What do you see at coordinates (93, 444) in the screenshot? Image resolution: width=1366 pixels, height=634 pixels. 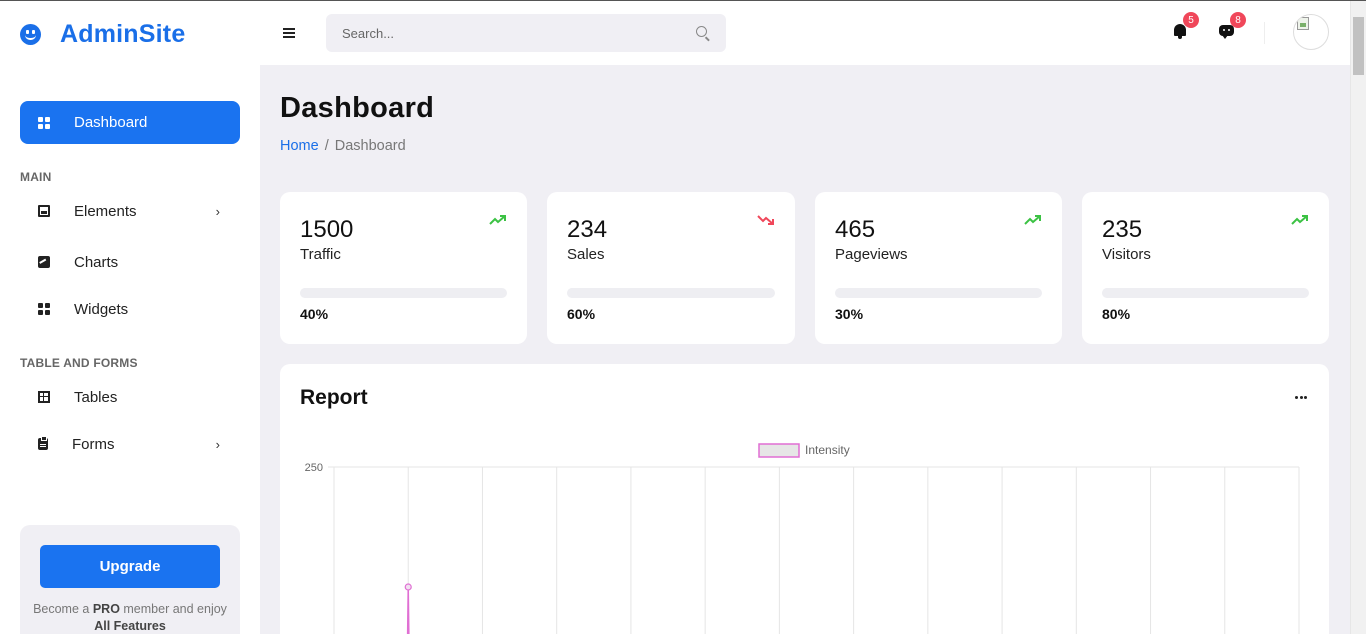 I see `sidebar-item-label: Forms` at bounding box center [93, 444].